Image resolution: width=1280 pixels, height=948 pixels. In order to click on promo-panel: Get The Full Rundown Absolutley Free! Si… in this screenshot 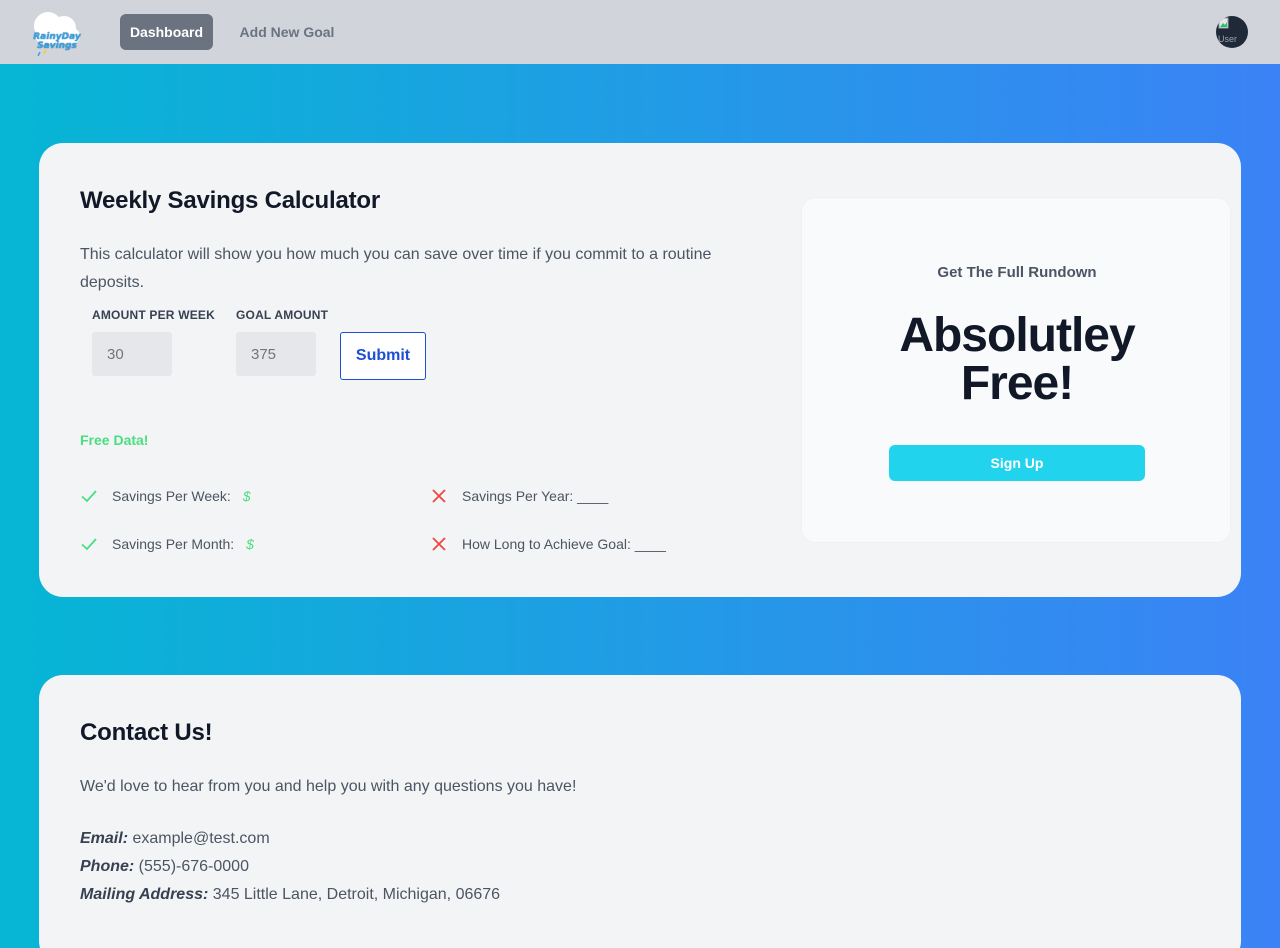, I will do `click(1016, 370)`.